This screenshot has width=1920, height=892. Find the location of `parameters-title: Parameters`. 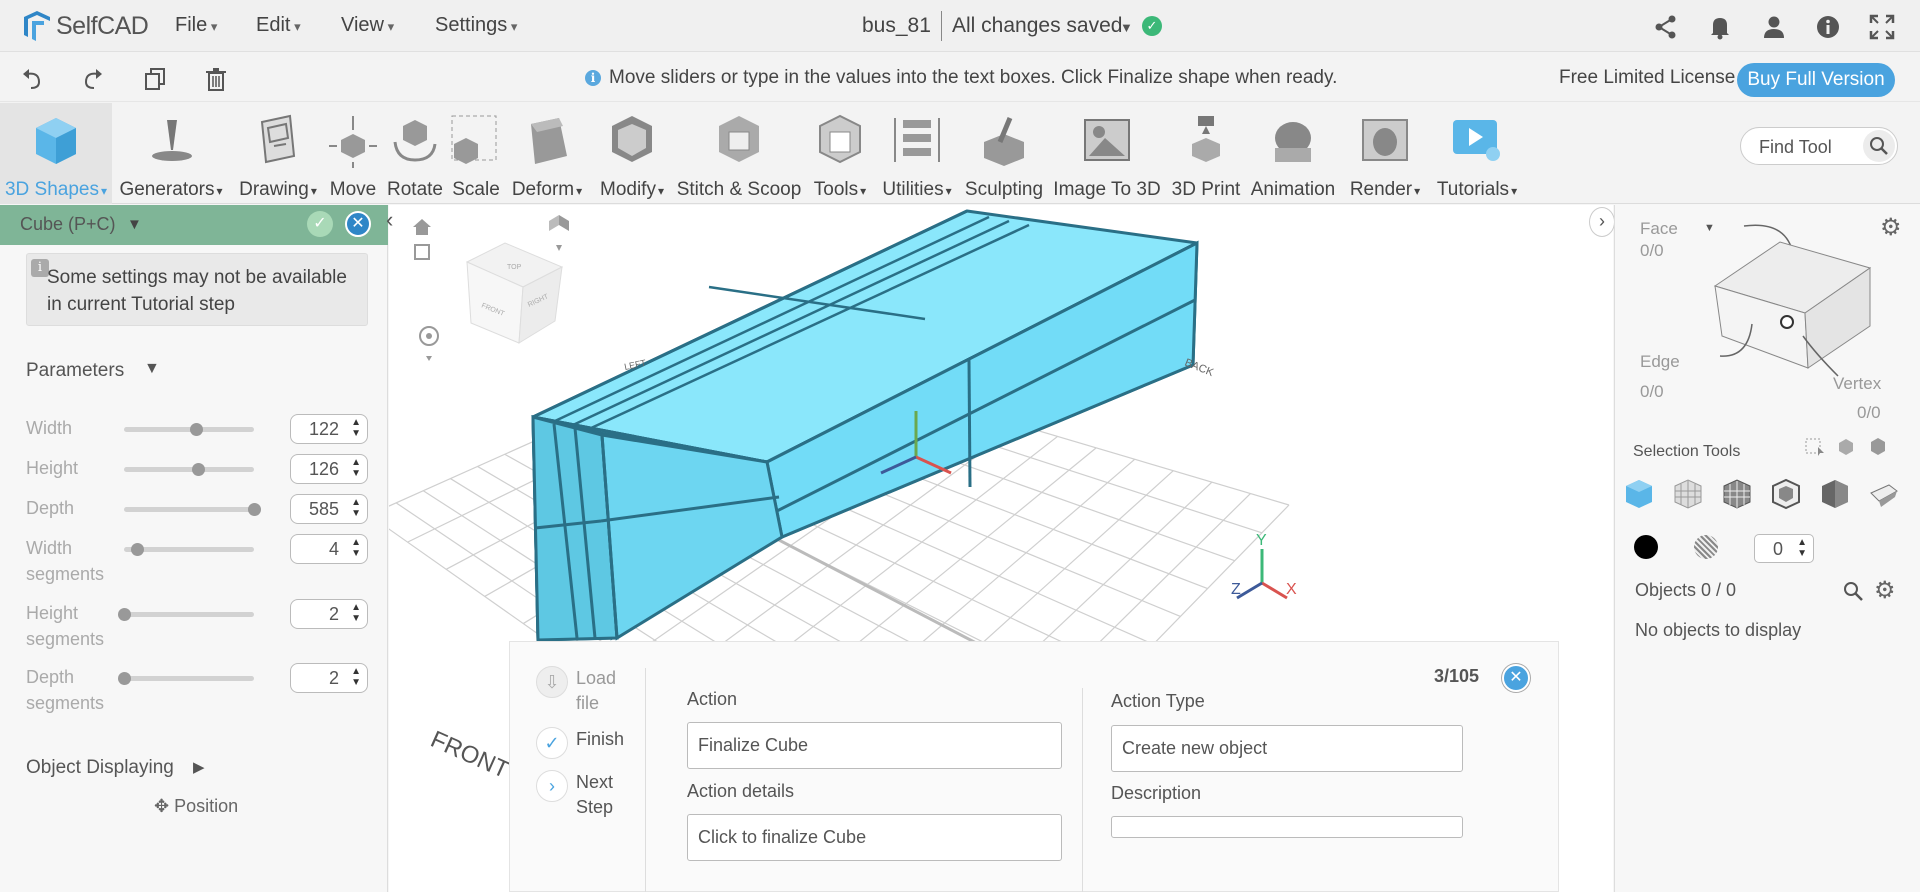

parameters-title: Parameters is located at coordinates (75, 371).